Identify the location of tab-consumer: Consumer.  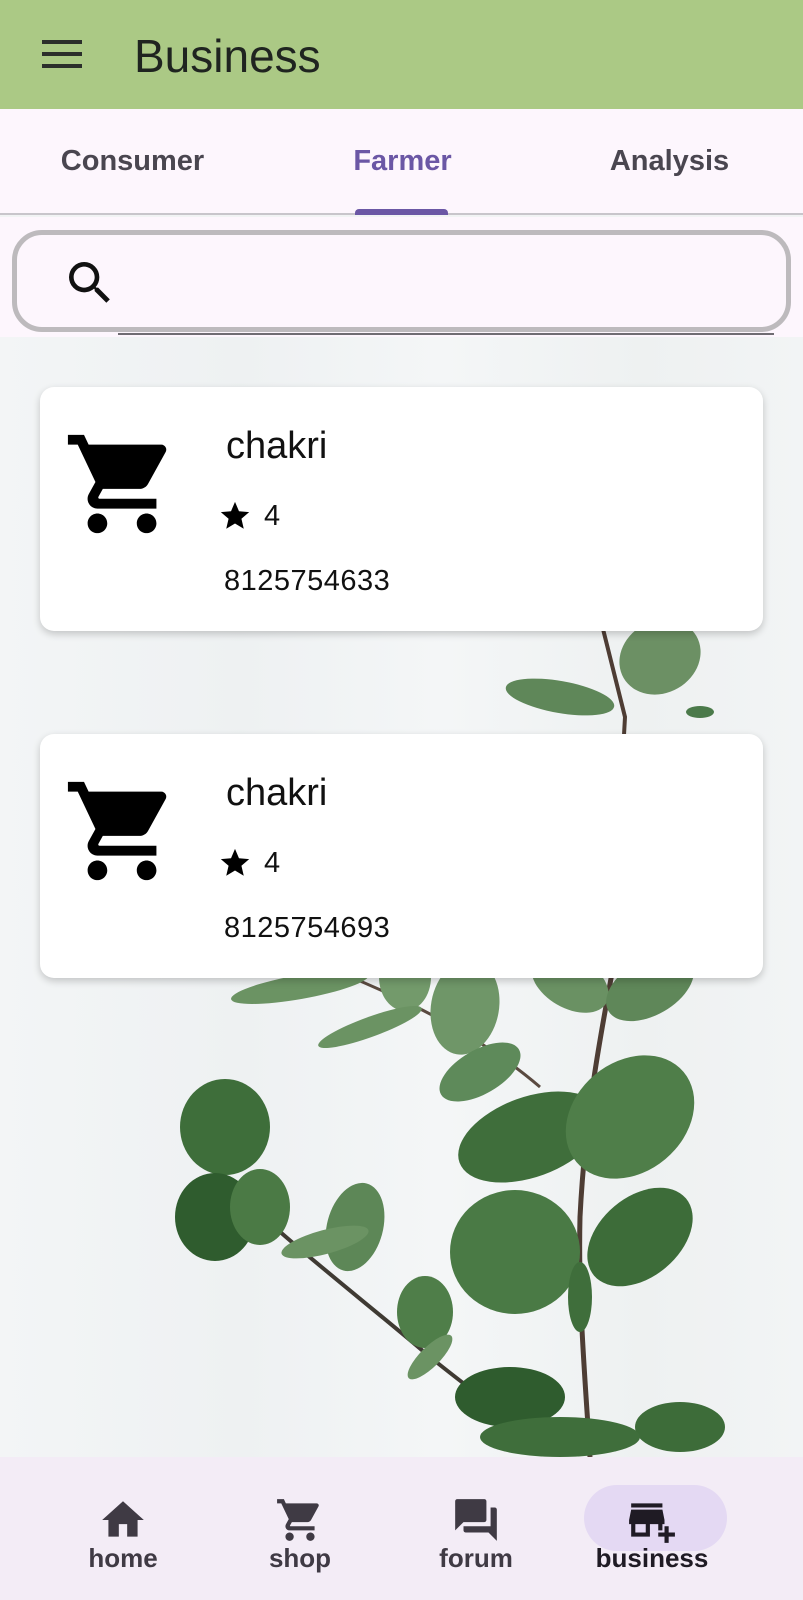
(132, 161).